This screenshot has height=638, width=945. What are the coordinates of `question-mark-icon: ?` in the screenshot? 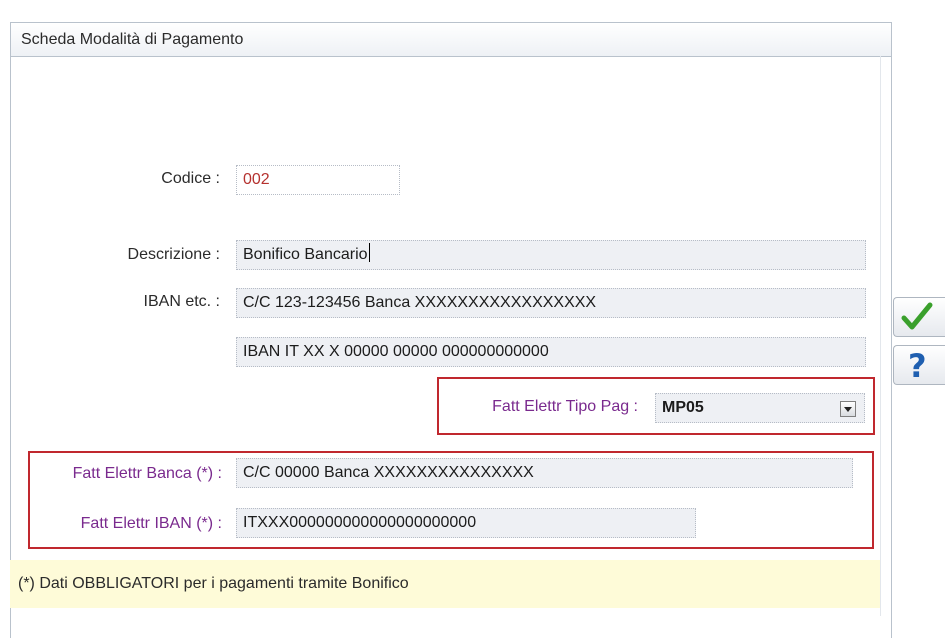 It's located at (917, 366).